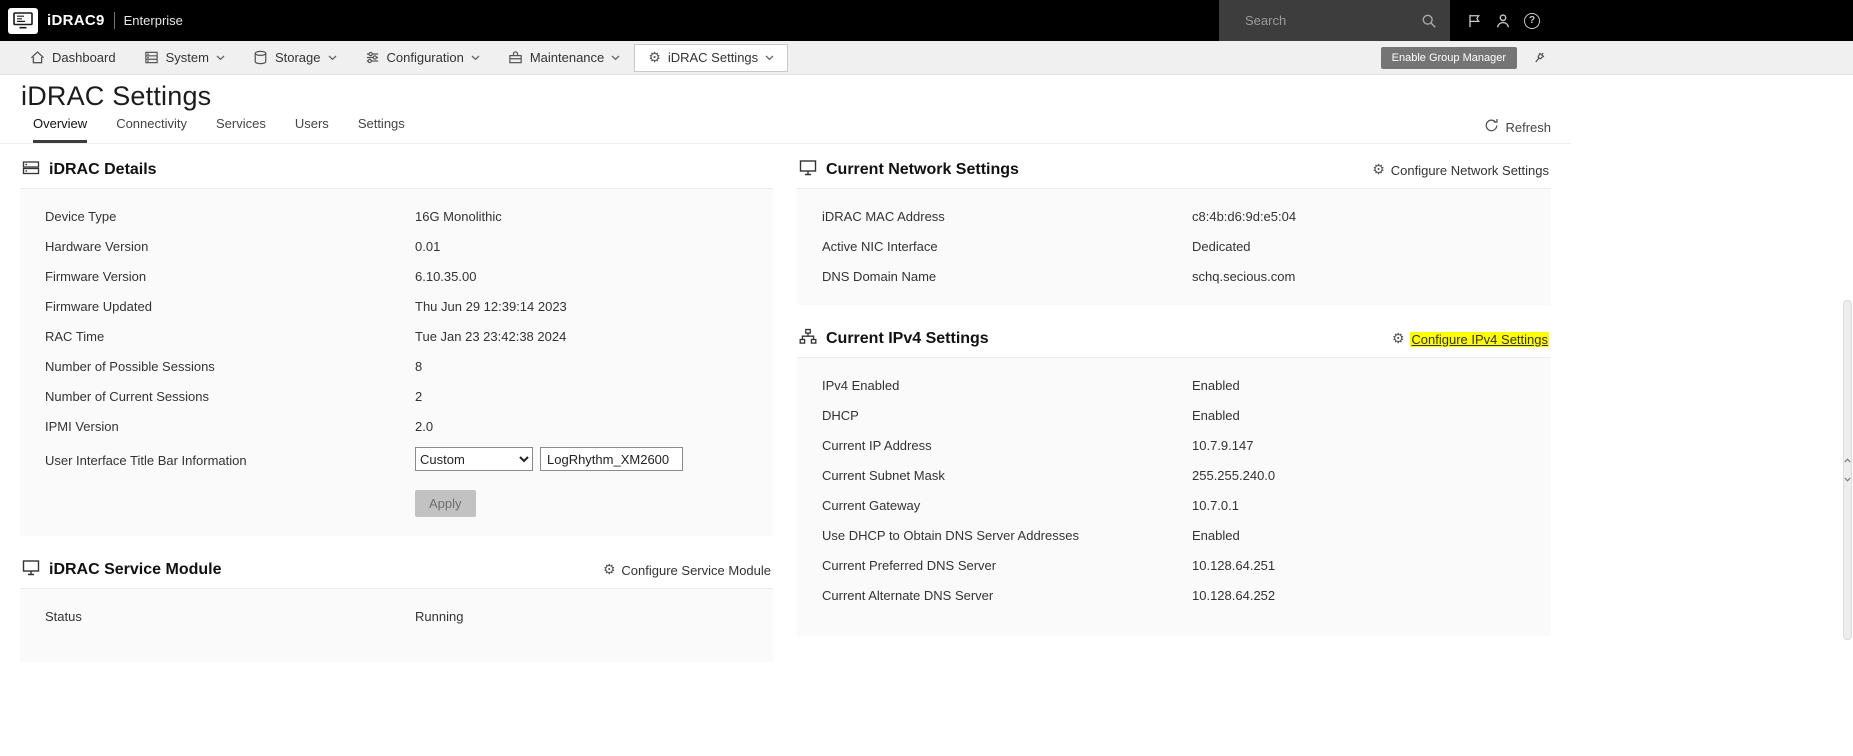  Describe the element at coordinates (1398, 339) in the screenshot. I see `gear-icon: ⚙` at that location.